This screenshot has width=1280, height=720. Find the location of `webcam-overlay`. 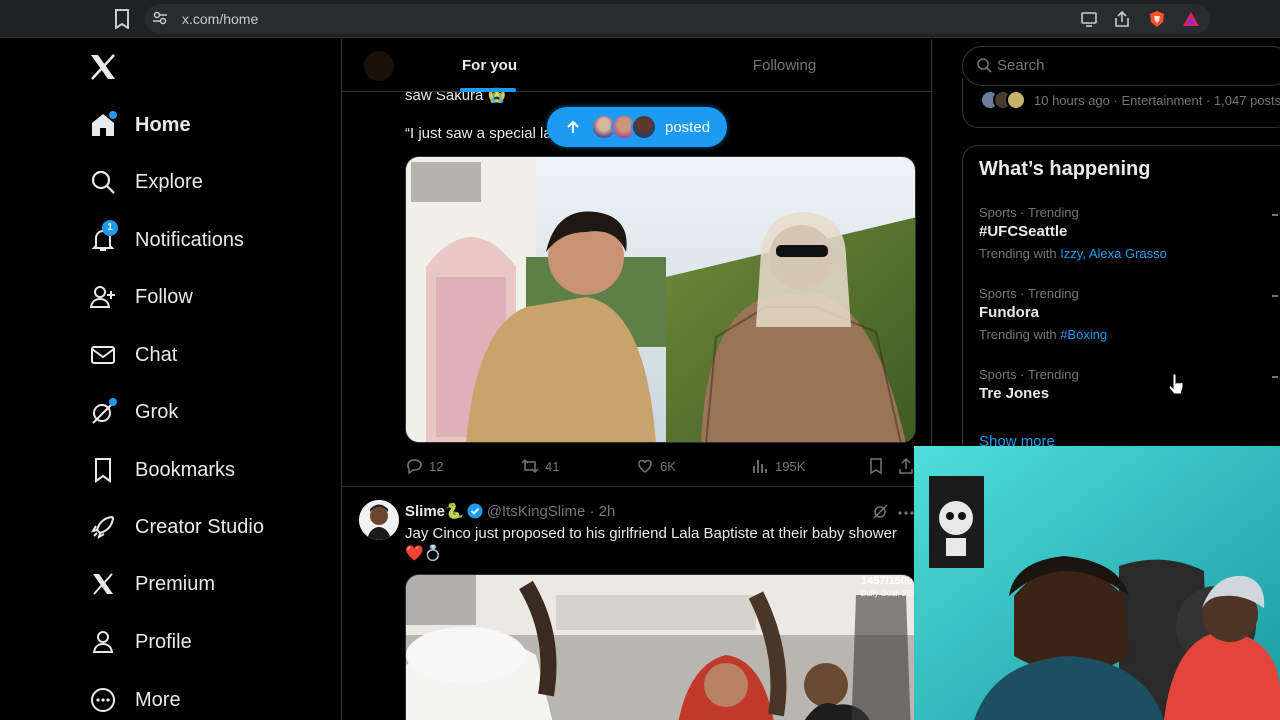

webcam-overlay is located at coordinates (1097, 583).